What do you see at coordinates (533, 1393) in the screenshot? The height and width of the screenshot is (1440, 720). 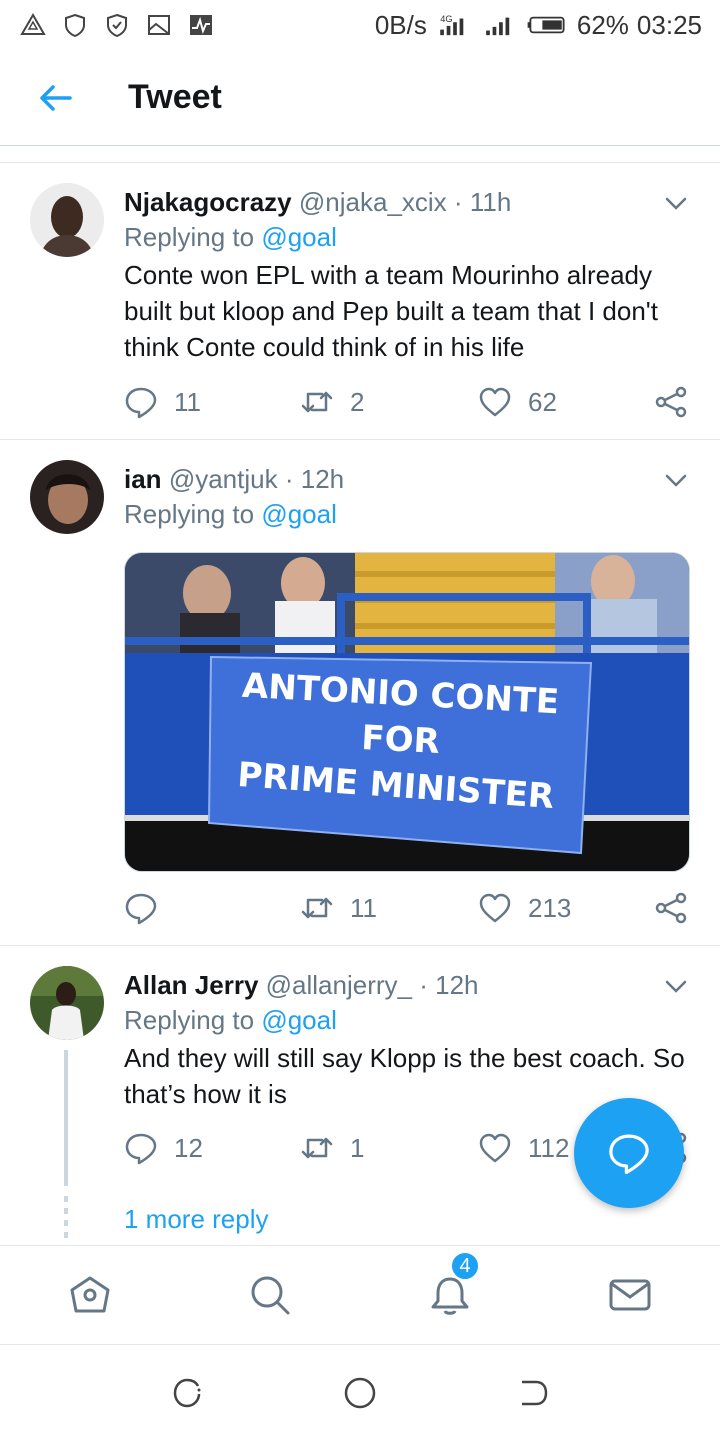 I see `back-nav-icon` at bounding box center [533, 1393].